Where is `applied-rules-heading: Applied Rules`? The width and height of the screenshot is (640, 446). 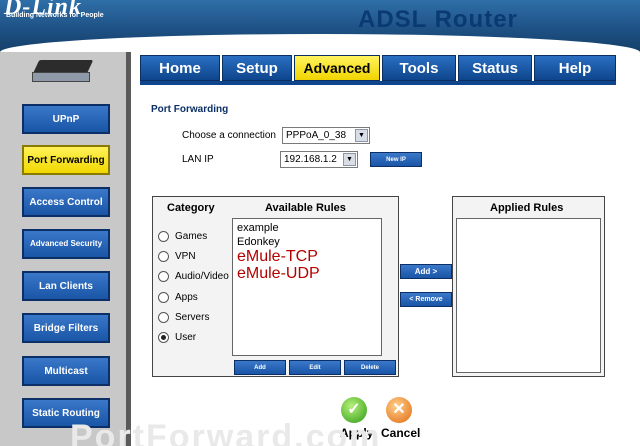
applied-rules-heading: Applied Rules is located at coordinates (527, 208).